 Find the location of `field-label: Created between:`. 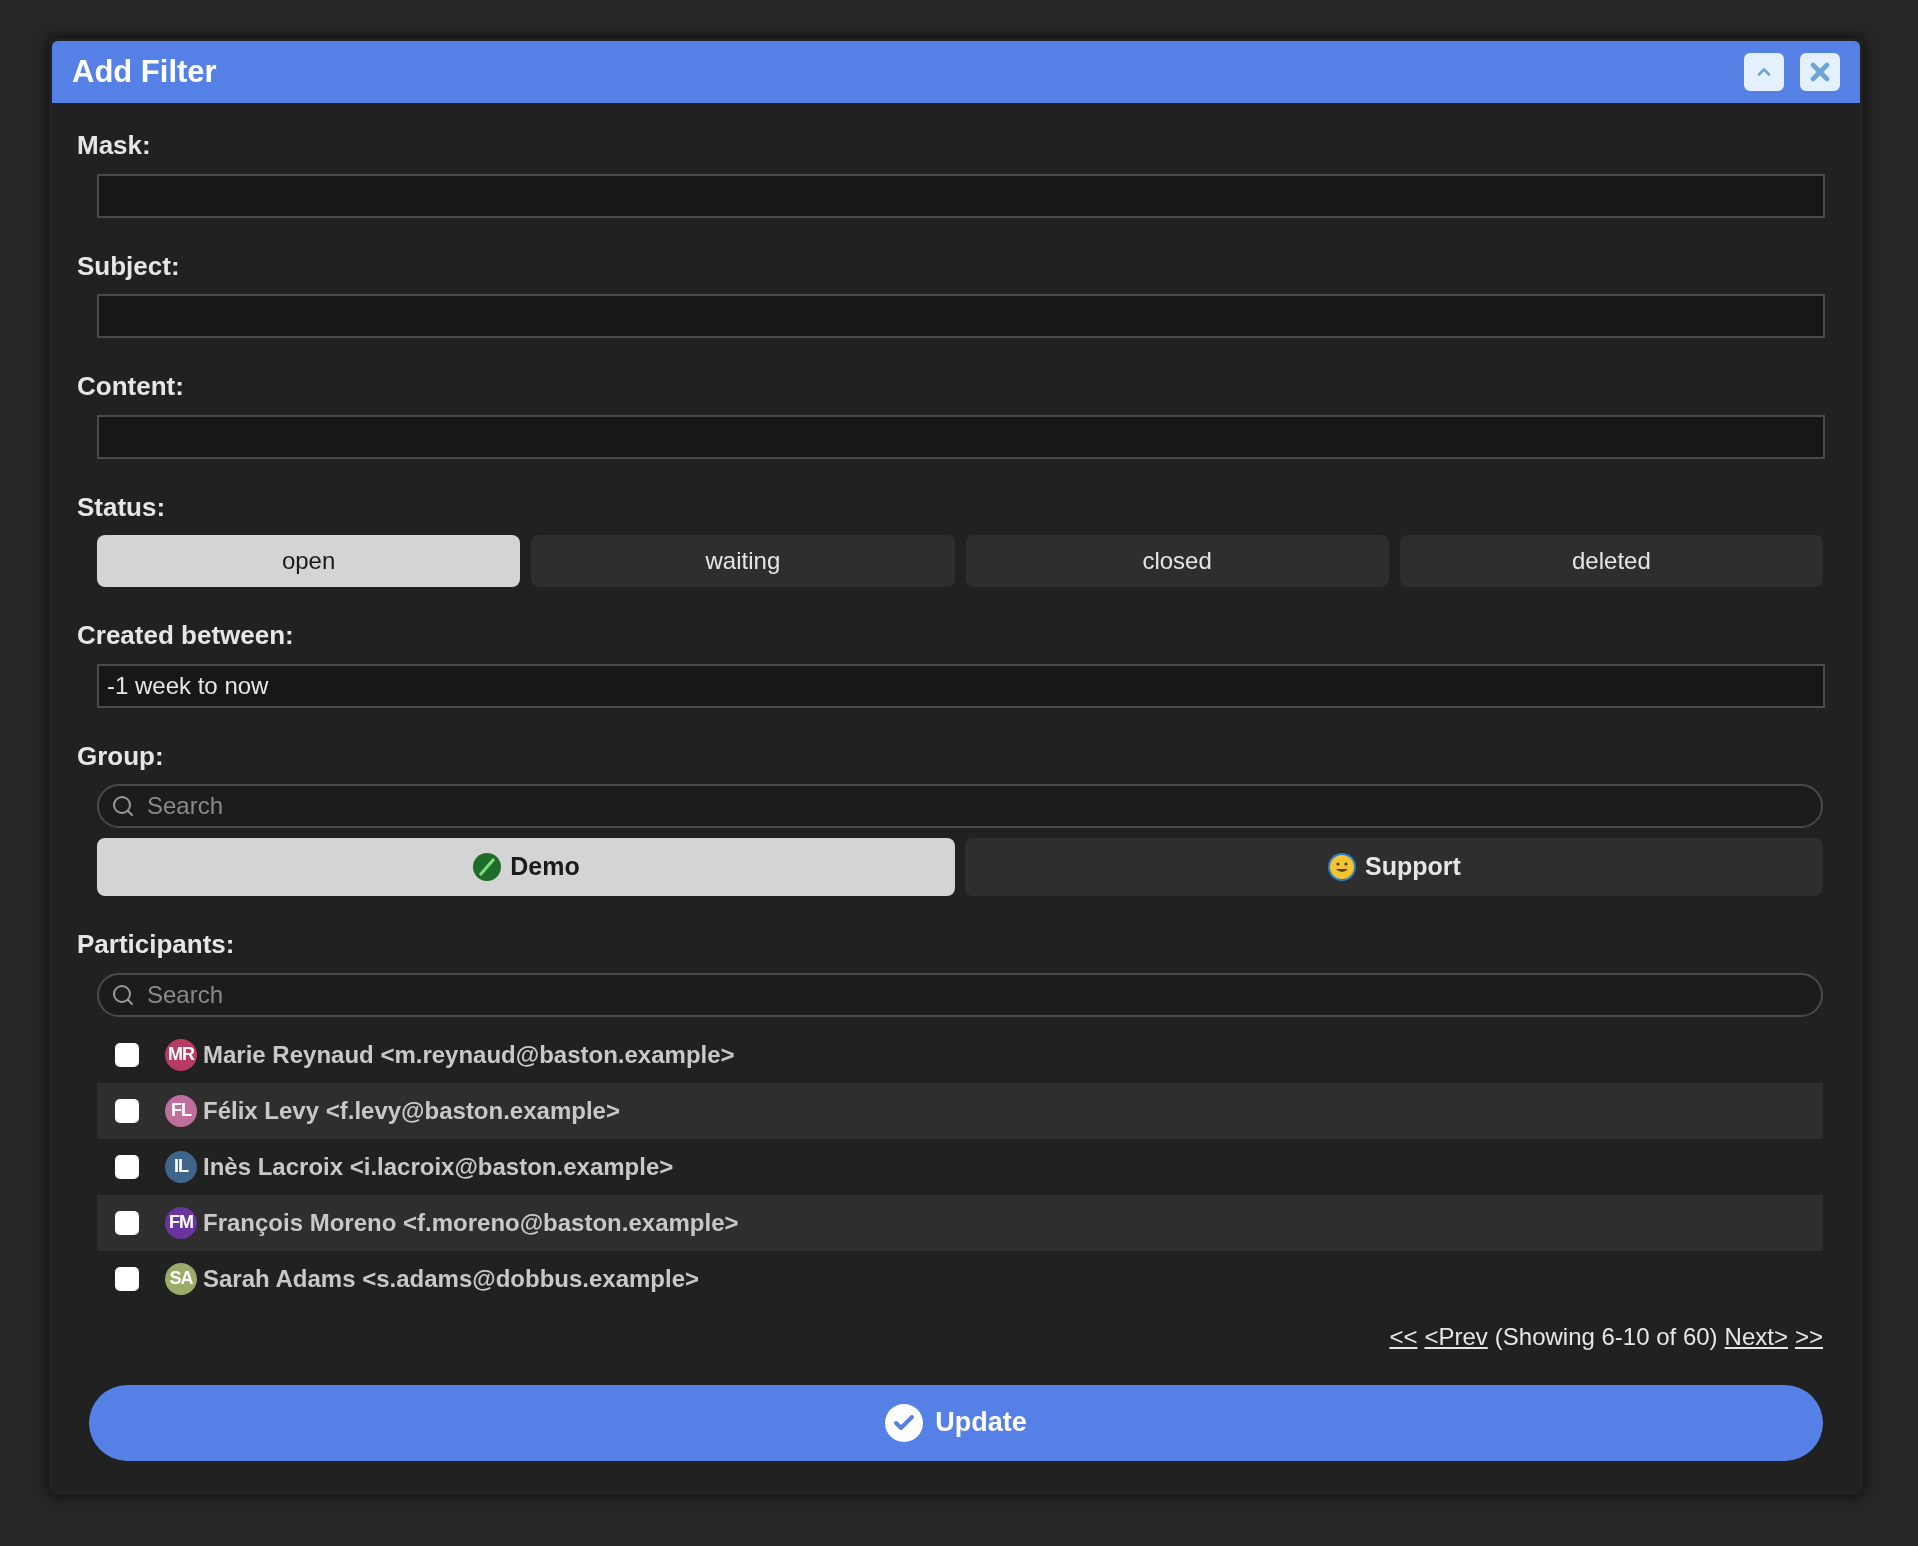

field-label: Created between: is located at coordinates (186, 635).